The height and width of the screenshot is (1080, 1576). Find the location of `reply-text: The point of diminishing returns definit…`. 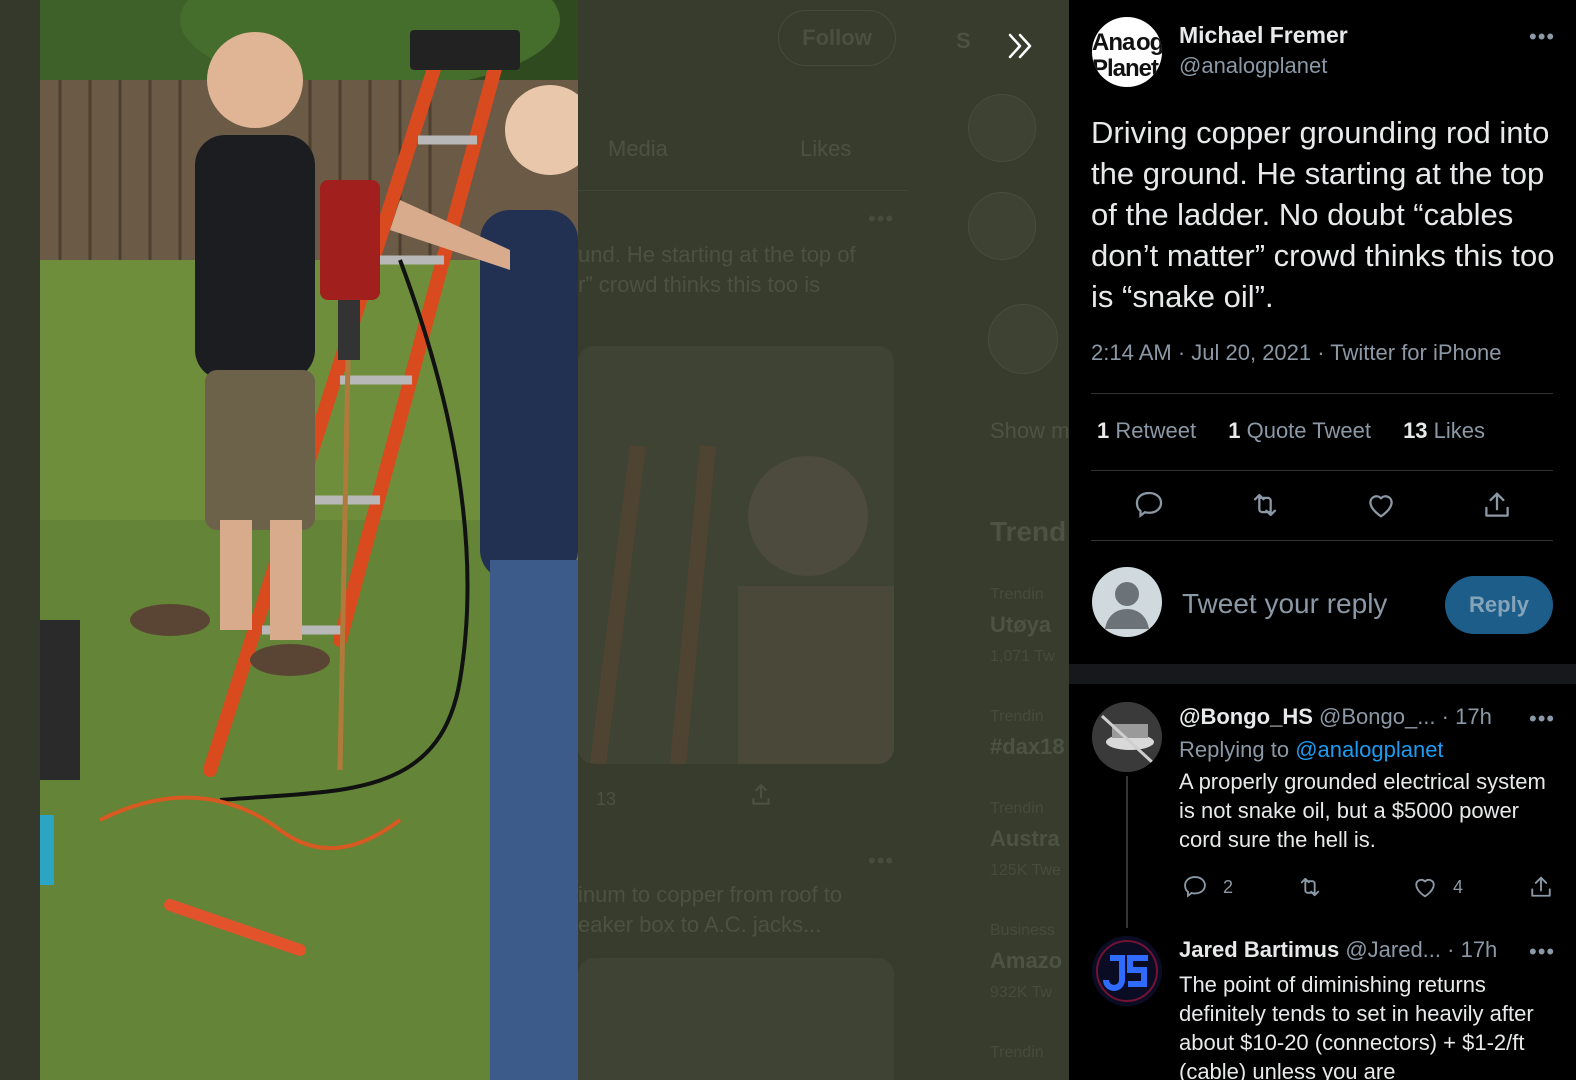

reply-text: The point of diminishing returns definit… is located at coordinates (1356, 1026).